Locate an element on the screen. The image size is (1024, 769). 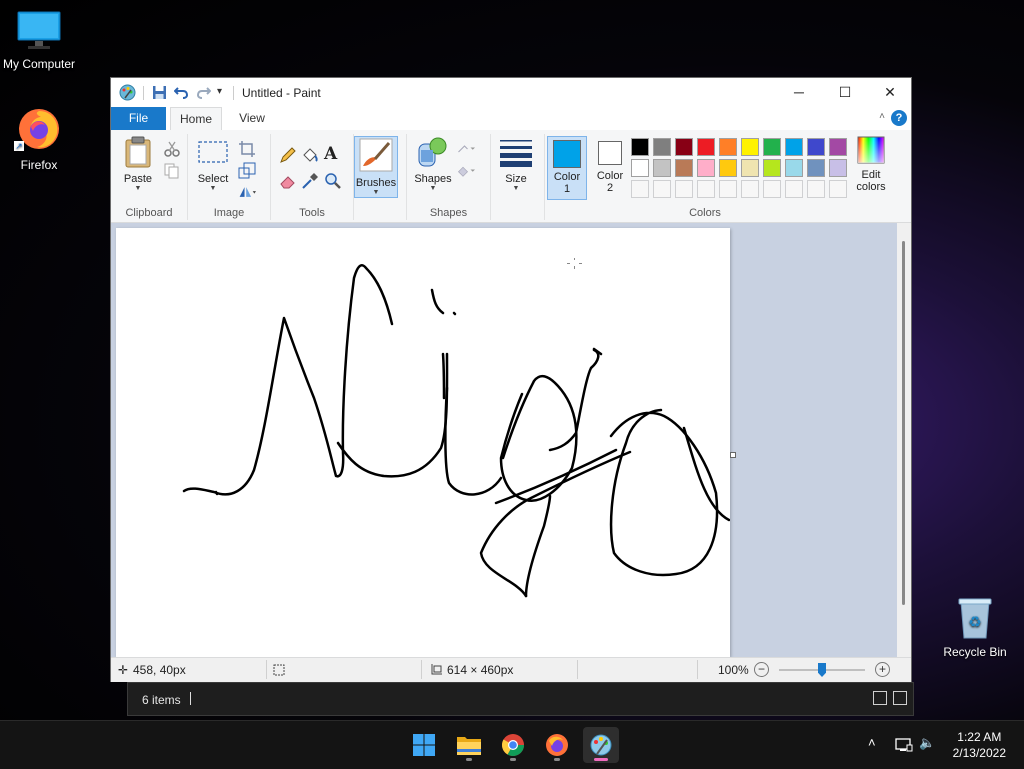
magnifier-icon is located at coordinates (333, 181).